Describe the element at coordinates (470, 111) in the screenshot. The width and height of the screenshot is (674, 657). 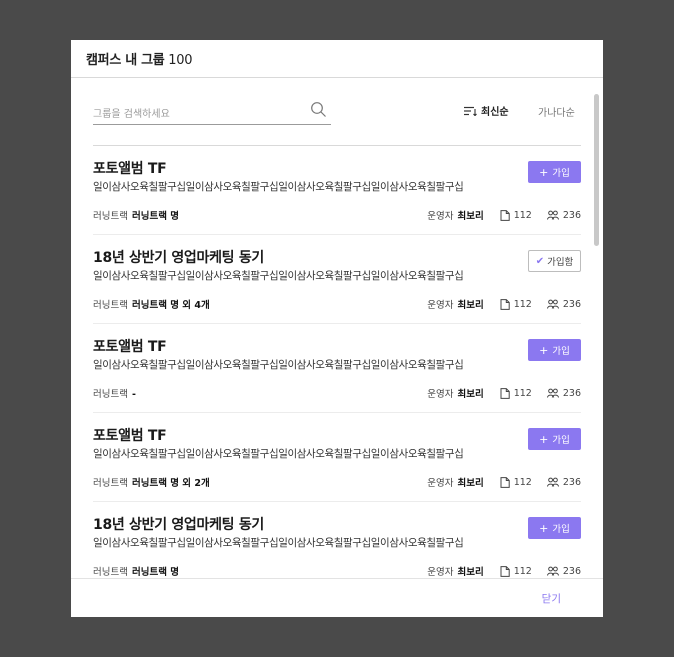
I see `sort-icon` at that location.